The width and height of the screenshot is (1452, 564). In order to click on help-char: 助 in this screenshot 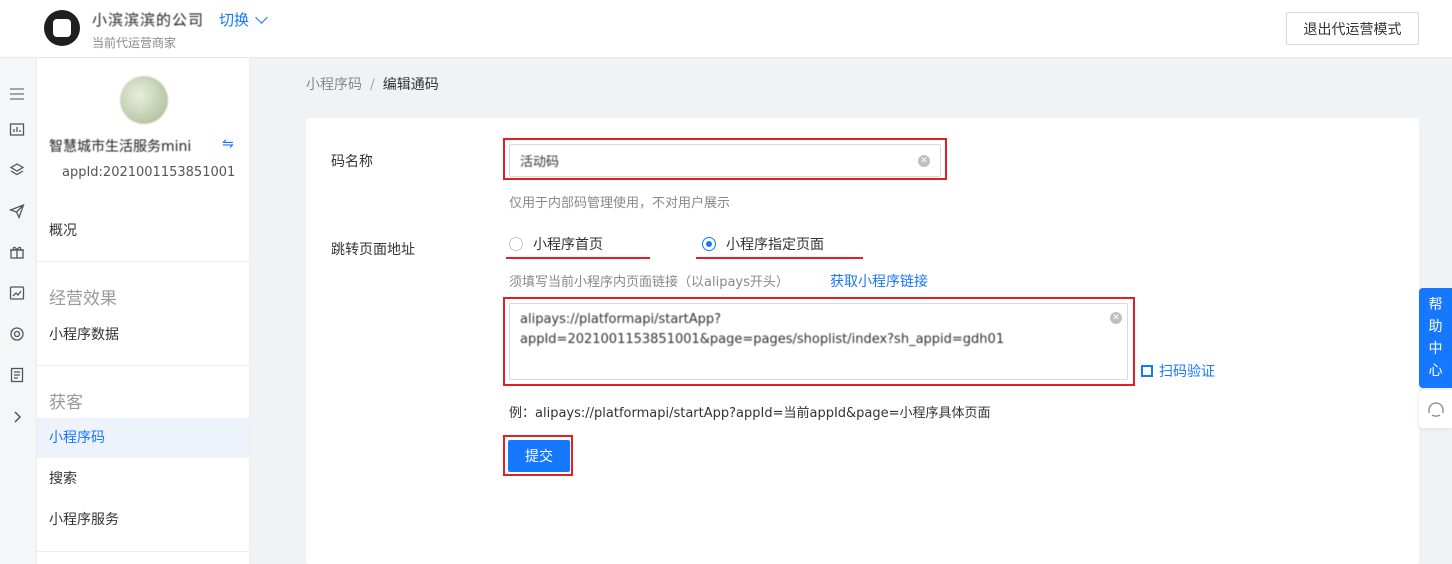, I will do `click(1435, 327)`.